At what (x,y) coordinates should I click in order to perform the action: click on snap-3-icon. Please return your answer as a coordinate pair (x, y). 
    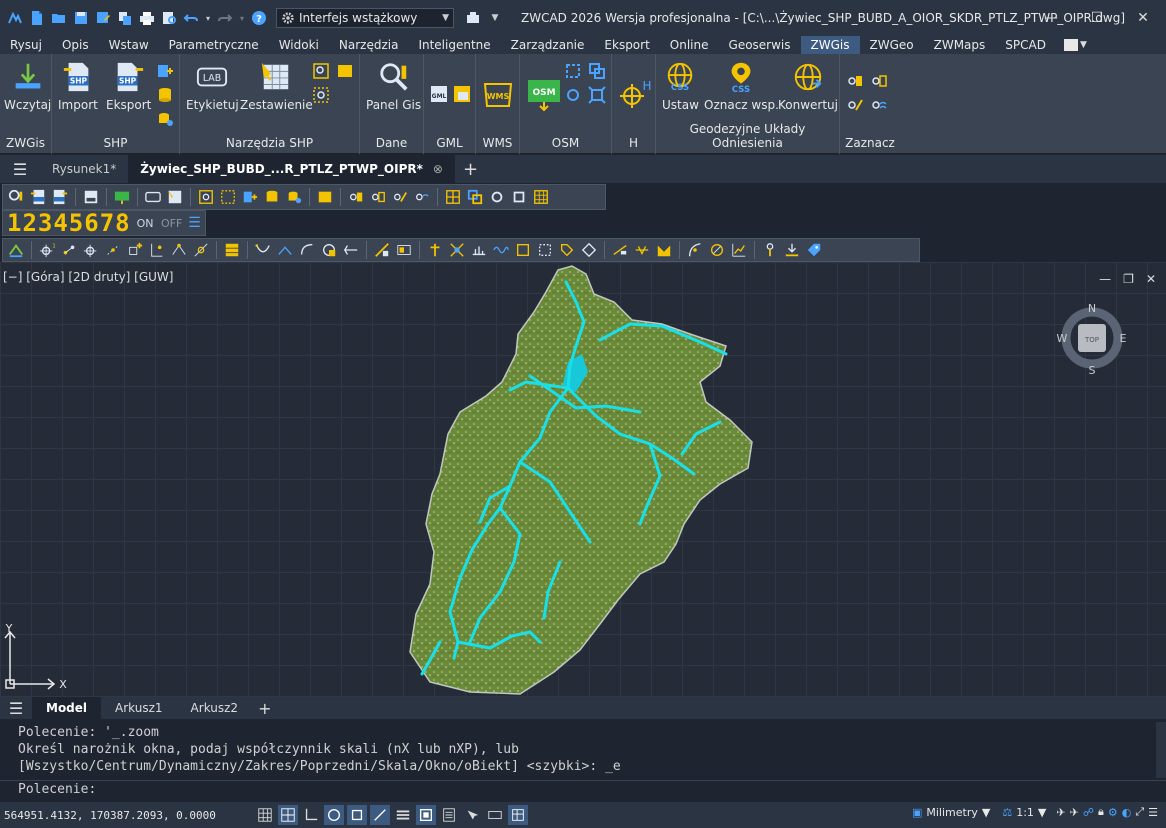
    Looking at the image, I should click on (479, 250).